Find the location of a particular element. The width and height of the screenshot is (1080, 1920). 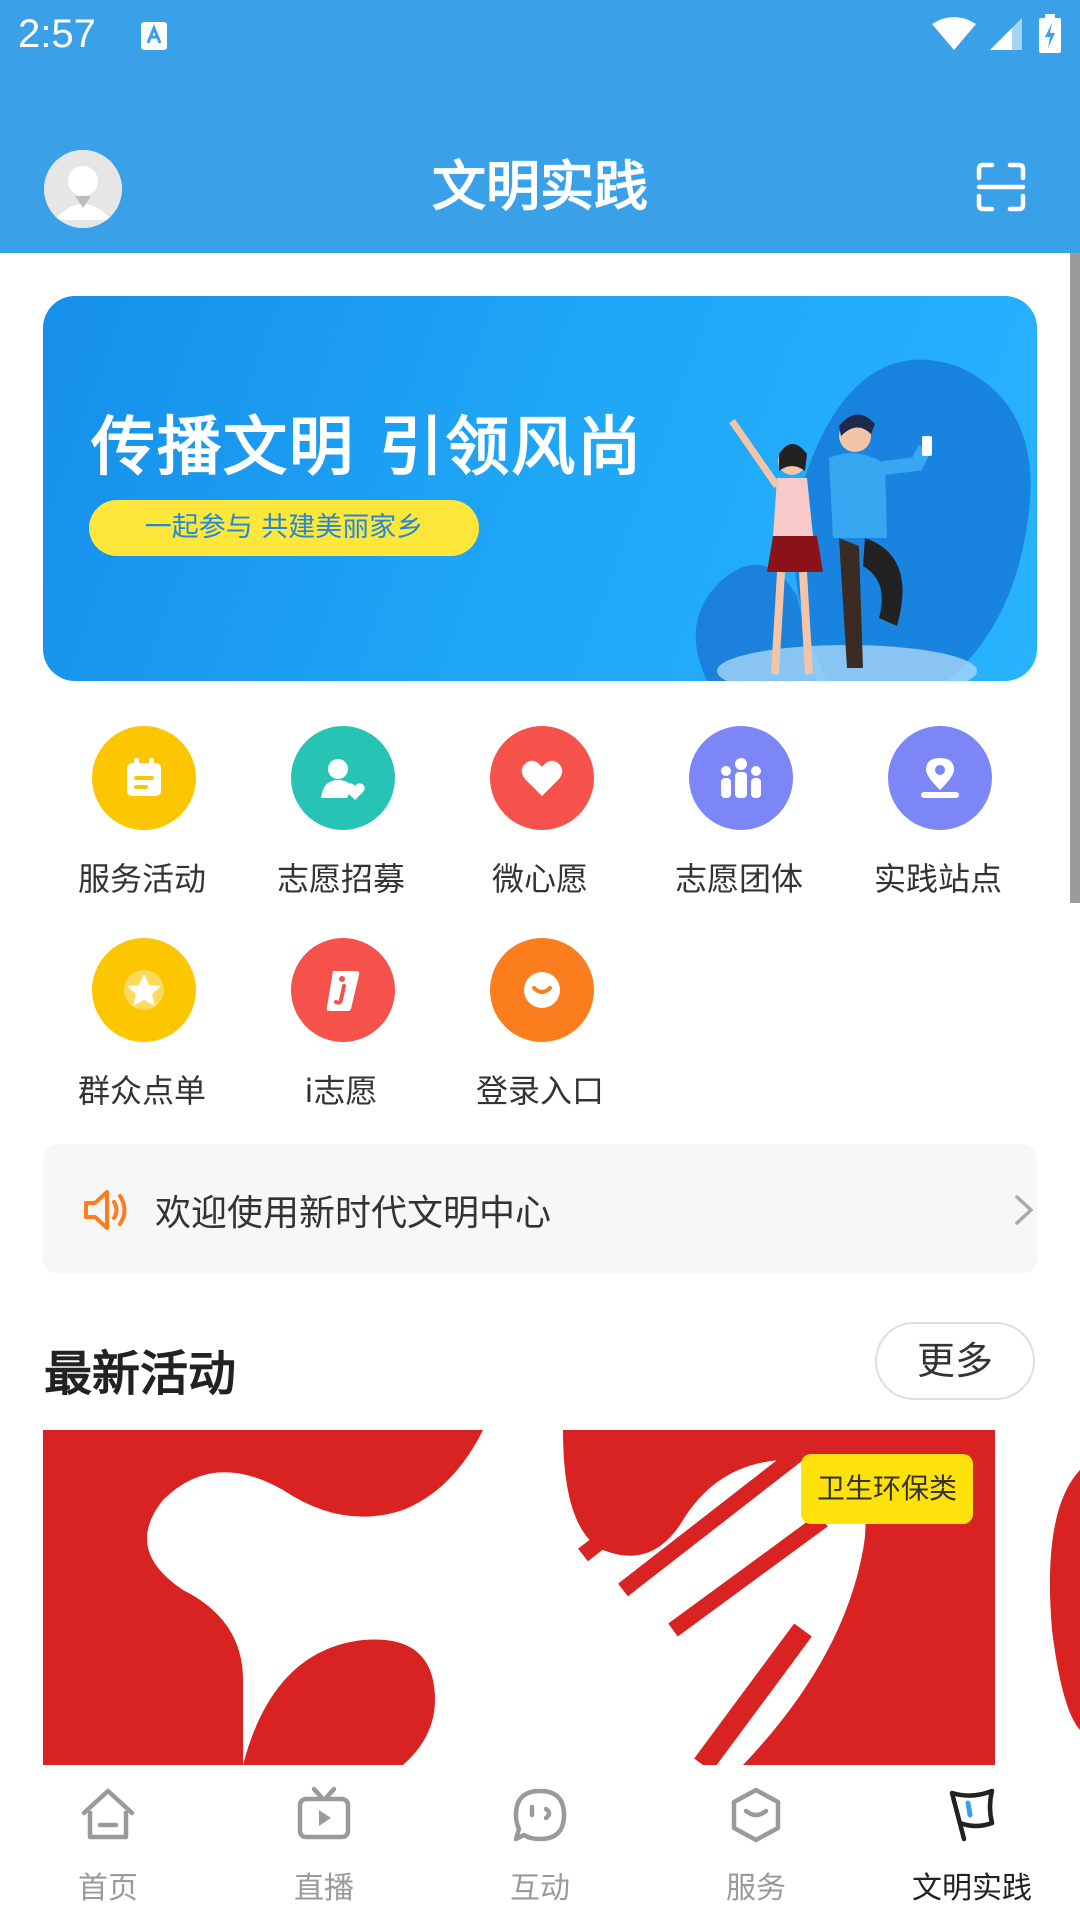

location-icon is located at coordinates (940, 778).